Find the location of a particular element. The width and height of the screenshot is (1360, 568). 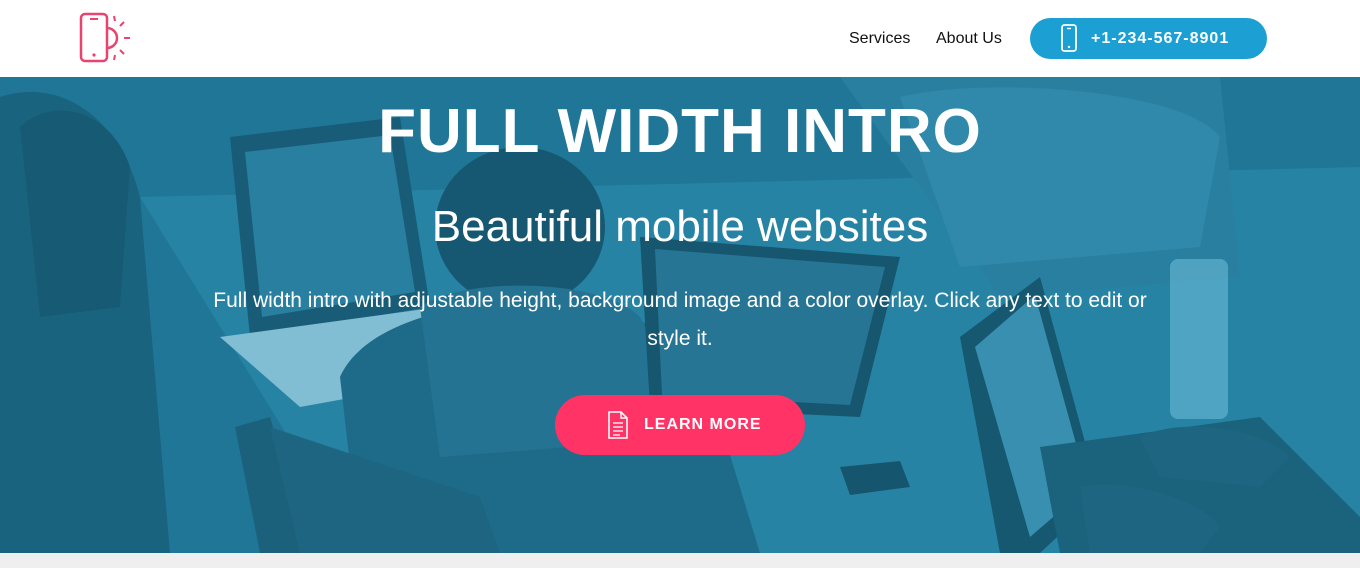

phone-call-button: +1-234-567-8901 is located at coordinates (1148, 38).